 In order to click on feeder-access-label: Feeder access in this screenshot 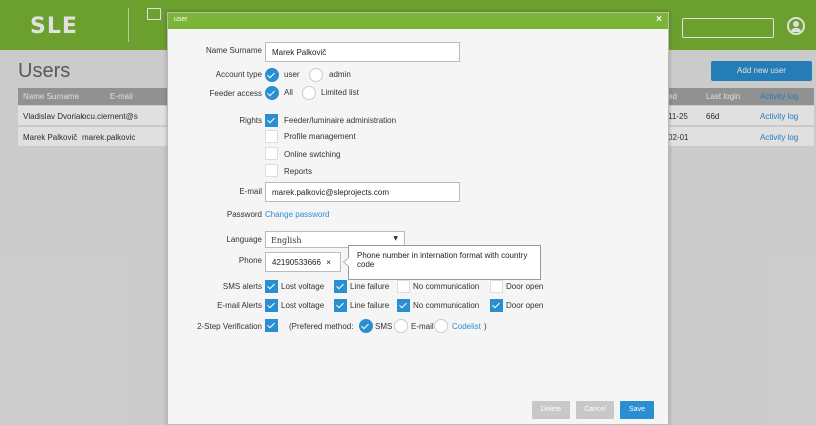, I will do `click(235, 93)`.